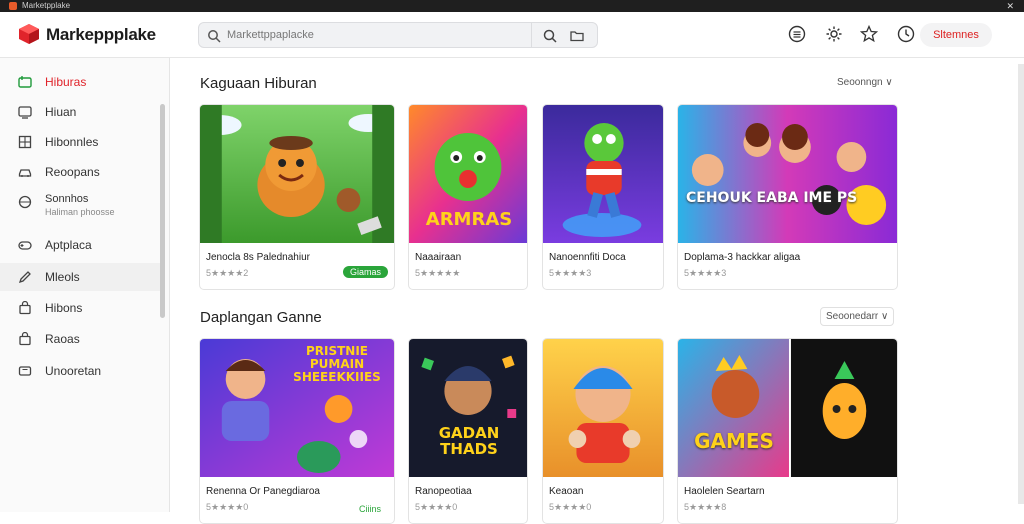  What do you see at coordinates (67, 199) in the screenshot?
I see `sidebar-item-label: Sonnhos` at bounding box center [67, 199].